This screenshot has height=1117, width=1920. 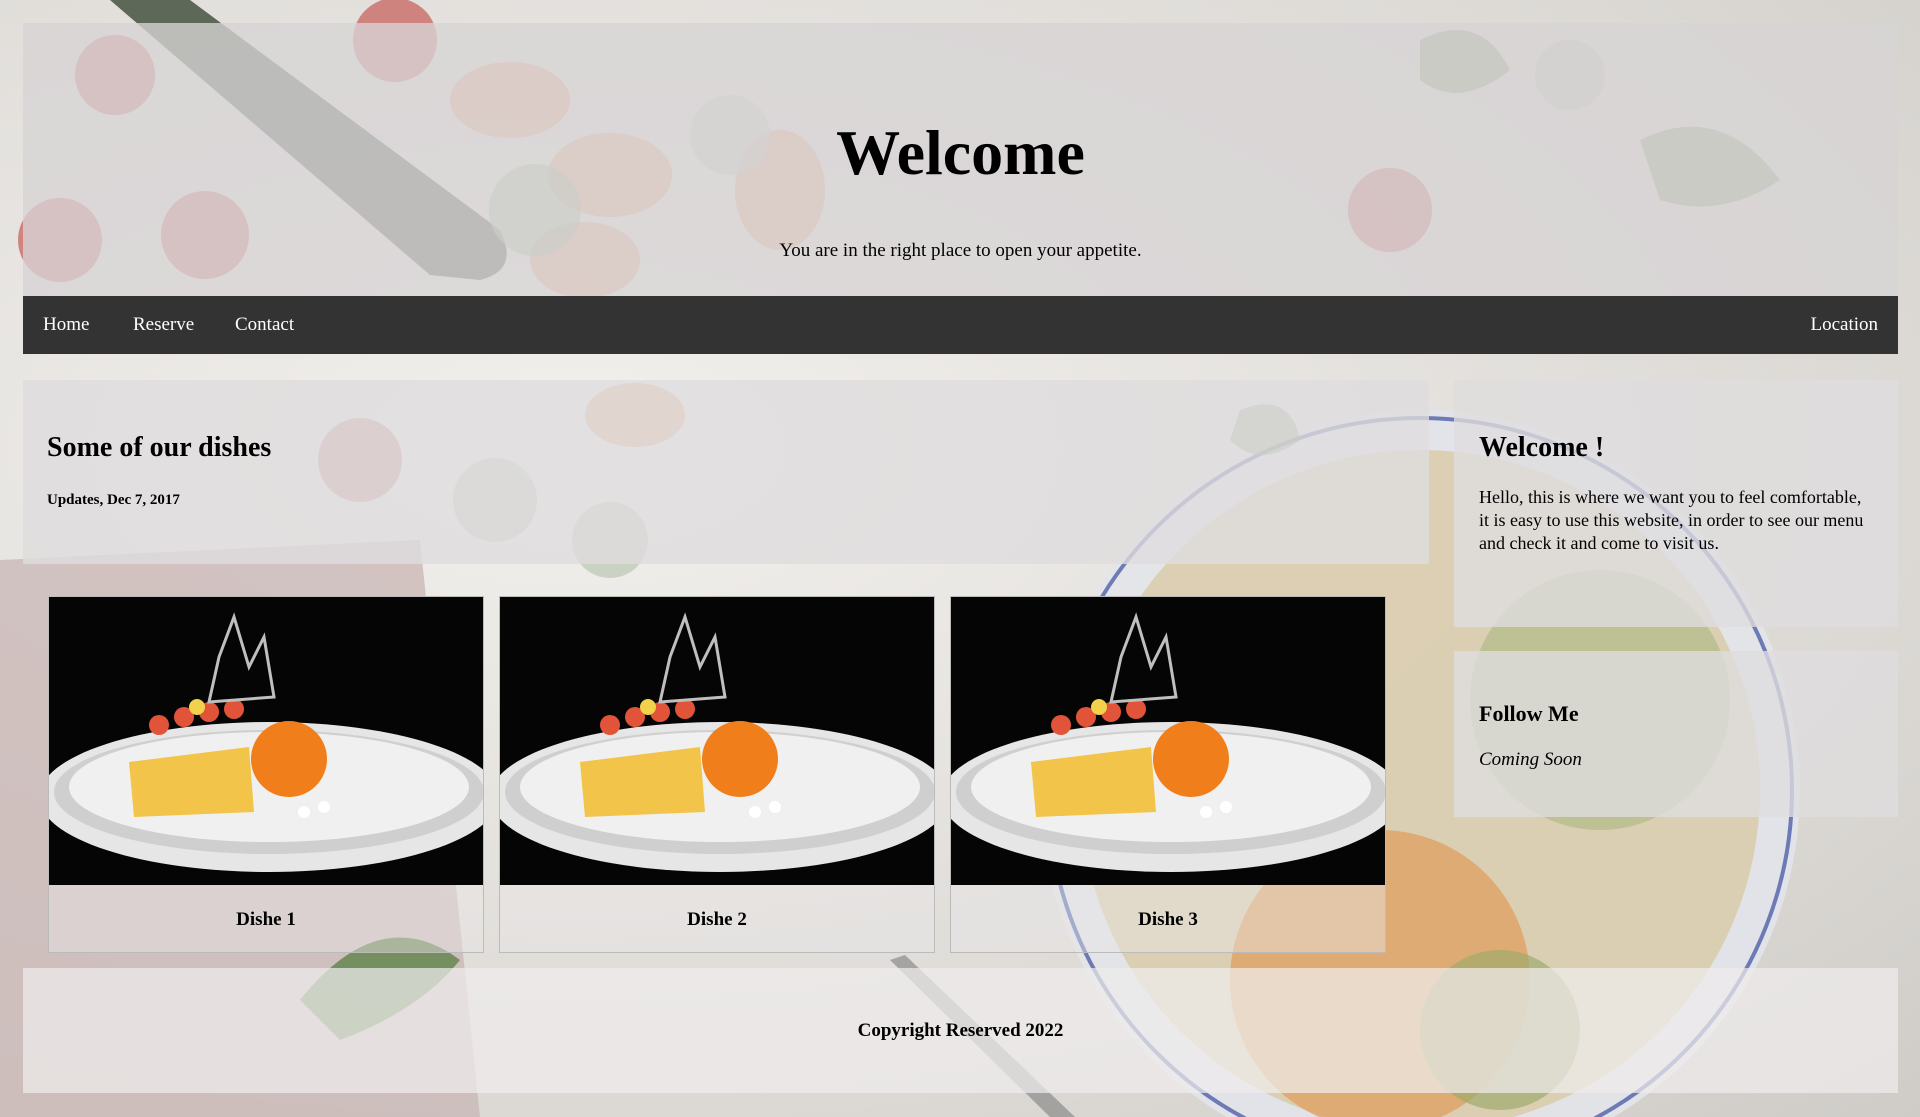 I want to click on update-date: Updates, Dec 7, 2017, so click(x=113, y=500).